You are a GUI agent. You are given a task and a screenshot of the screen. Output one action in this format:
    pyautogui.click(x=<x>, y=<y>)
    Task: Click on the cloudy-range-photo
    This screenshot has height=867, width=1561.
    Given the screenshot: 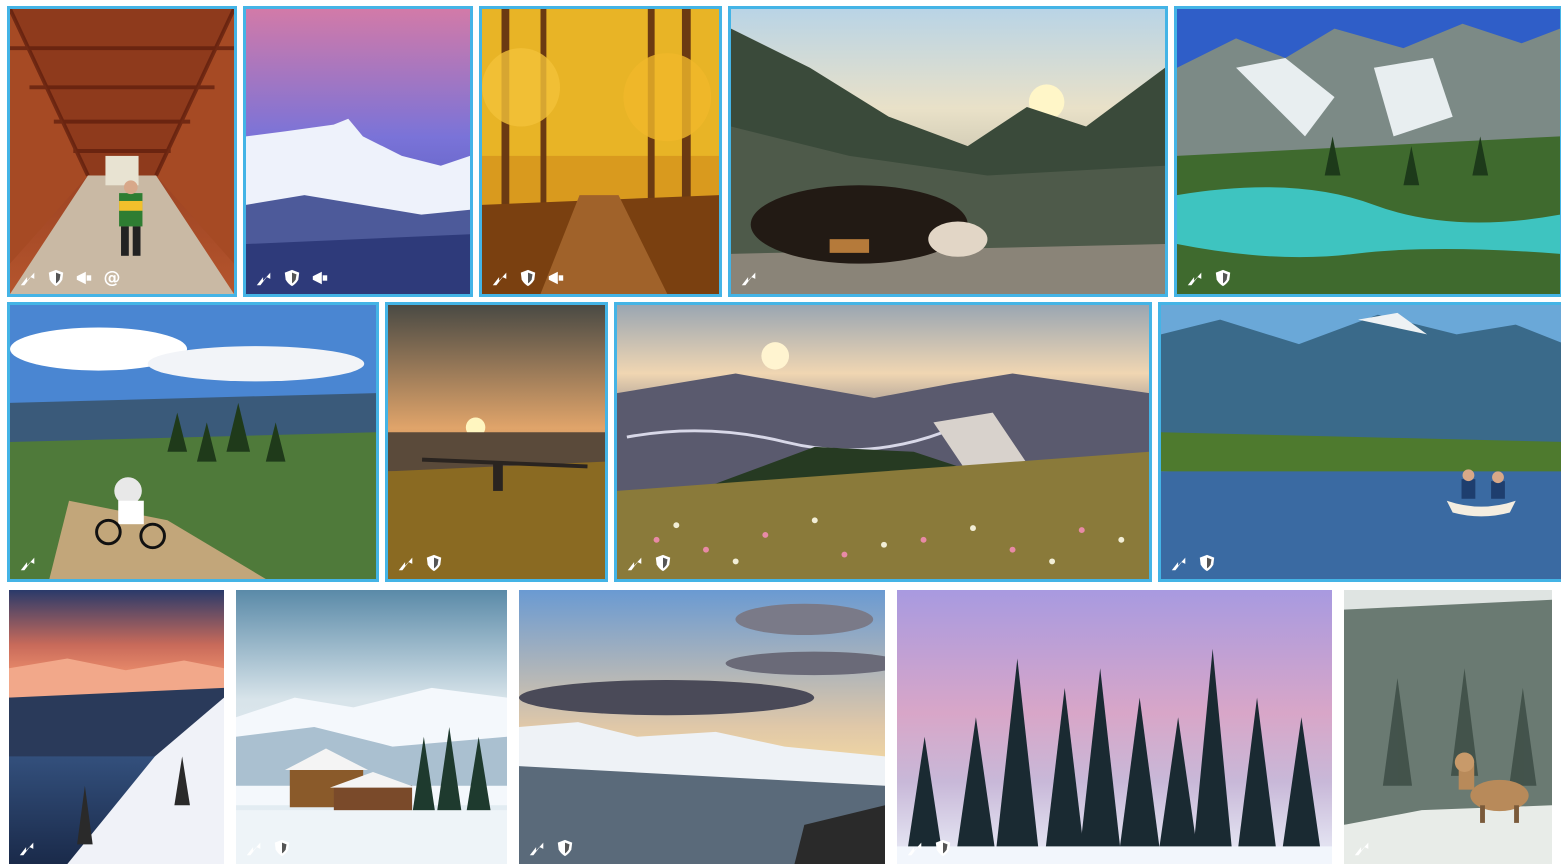 What is the action you would take?
    pyautogui.click(x=702, y=727)
    